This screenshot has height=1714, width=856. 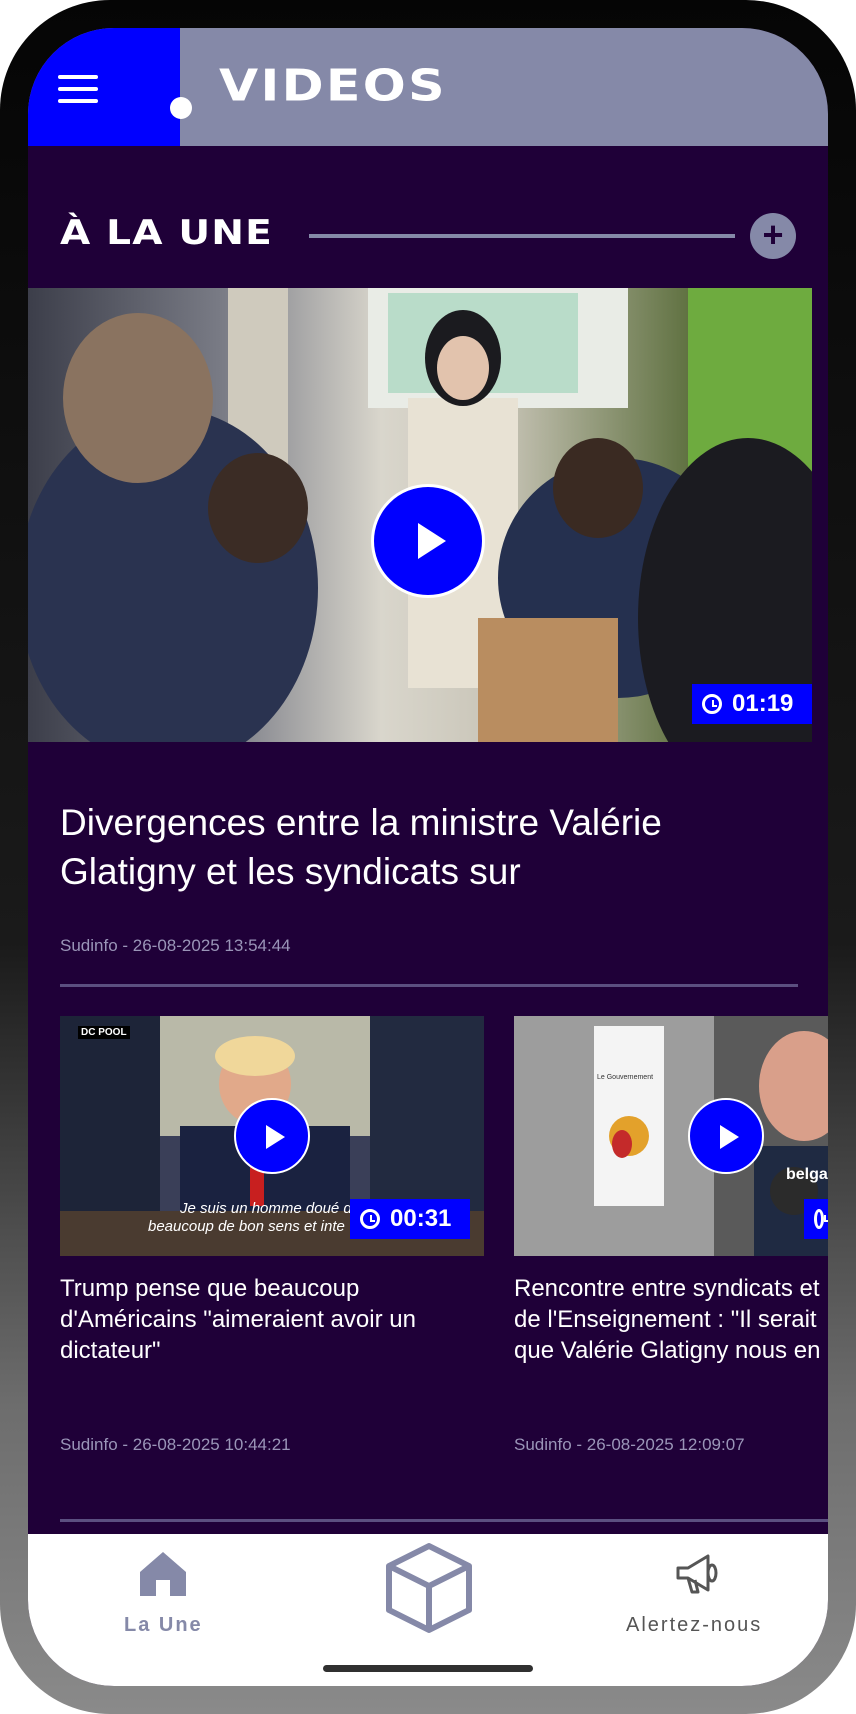 I want to click on plus-icon: +, so click(x=773, y=234).